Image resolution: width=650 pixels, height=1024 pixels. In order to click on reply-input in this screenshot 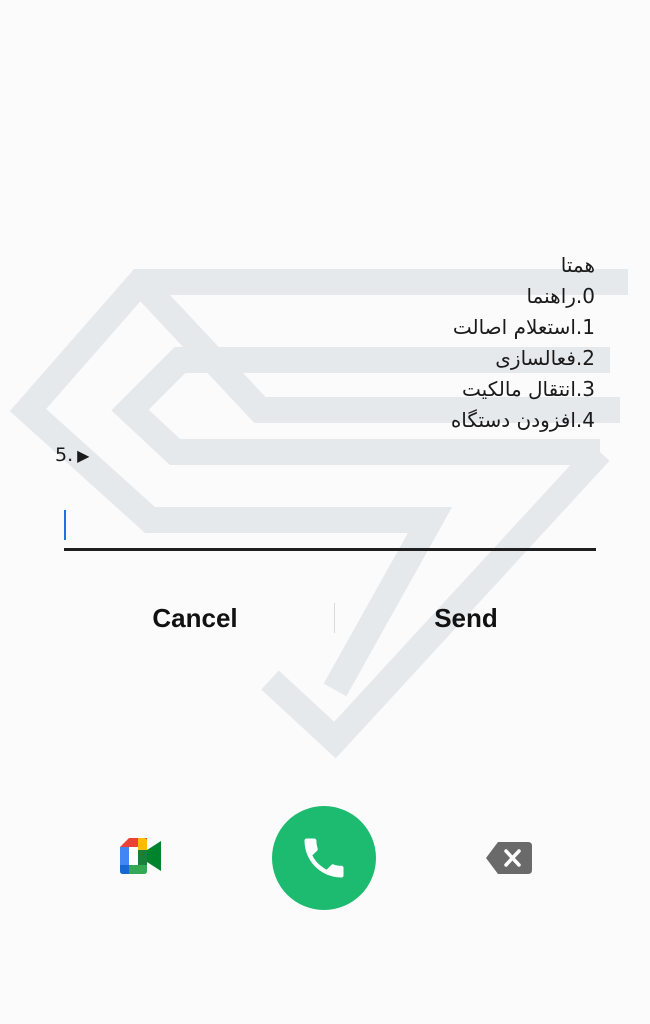, I will do `click(332, 525)`.